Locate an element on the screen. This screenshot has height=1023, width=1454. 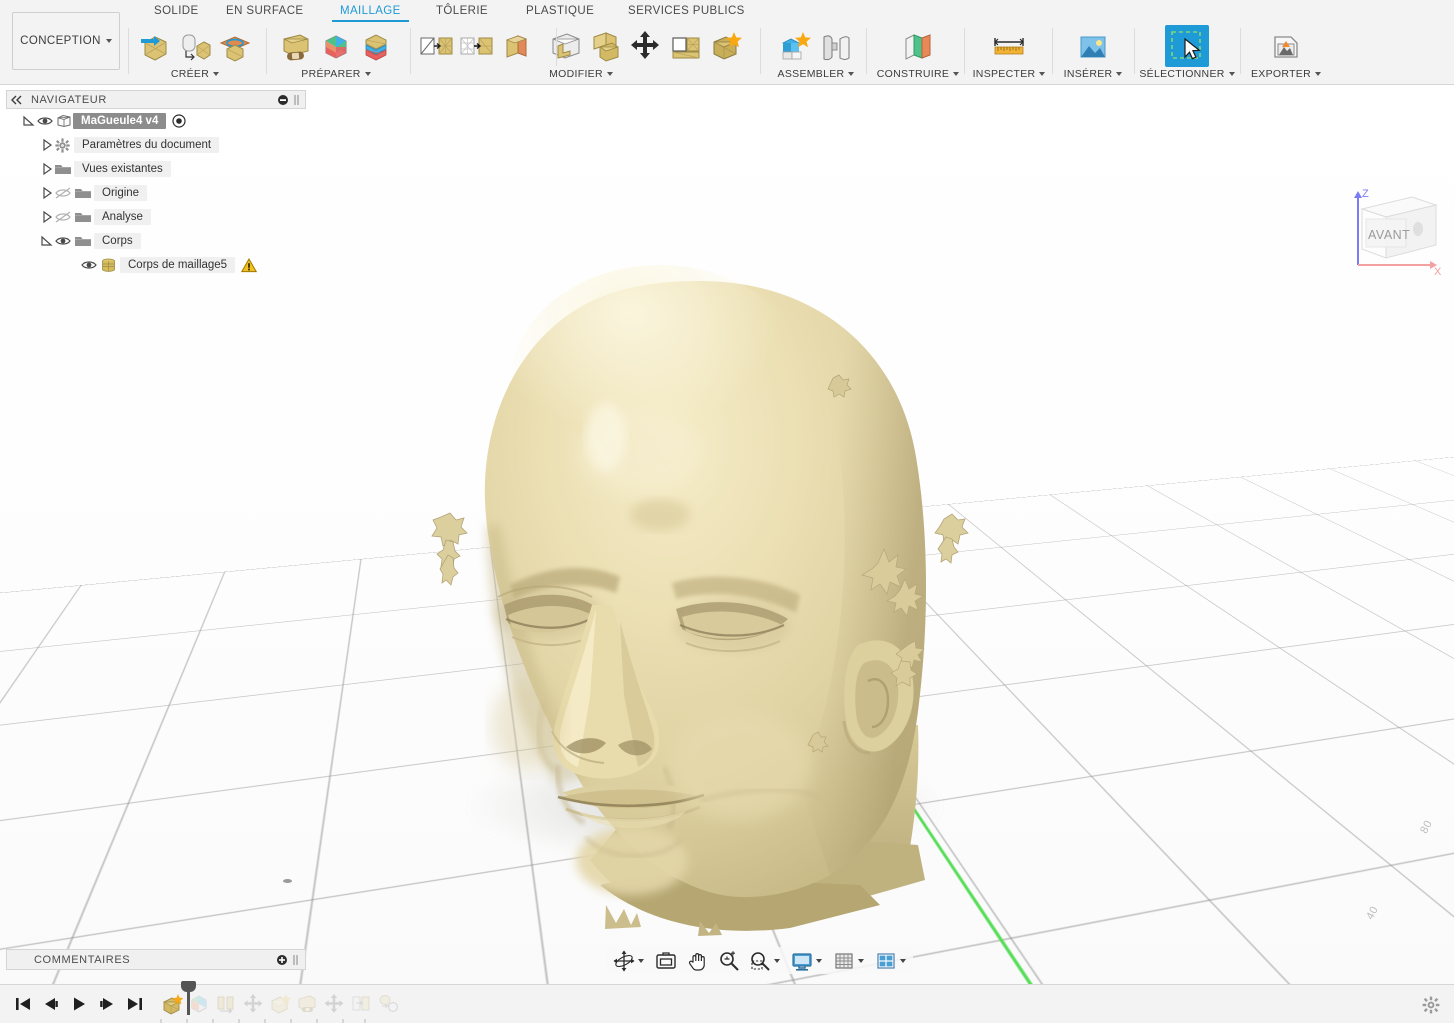
select-tool-button is located at coordinates (1187, 46).